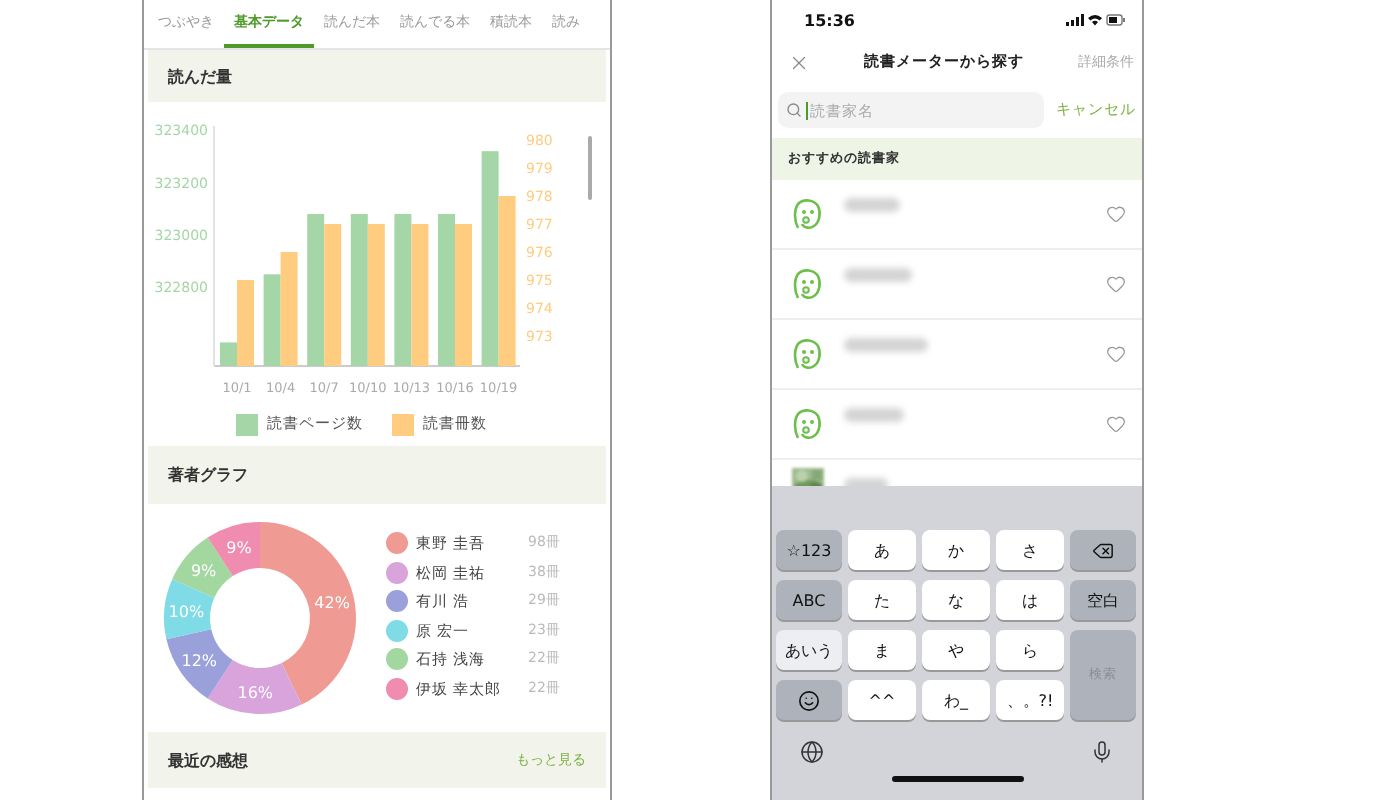 The image size is (1400, 800). What do you see at coordinates (1096, 20) in the screenshot?
I see `status-icons` at bounding box center [1096, 20].